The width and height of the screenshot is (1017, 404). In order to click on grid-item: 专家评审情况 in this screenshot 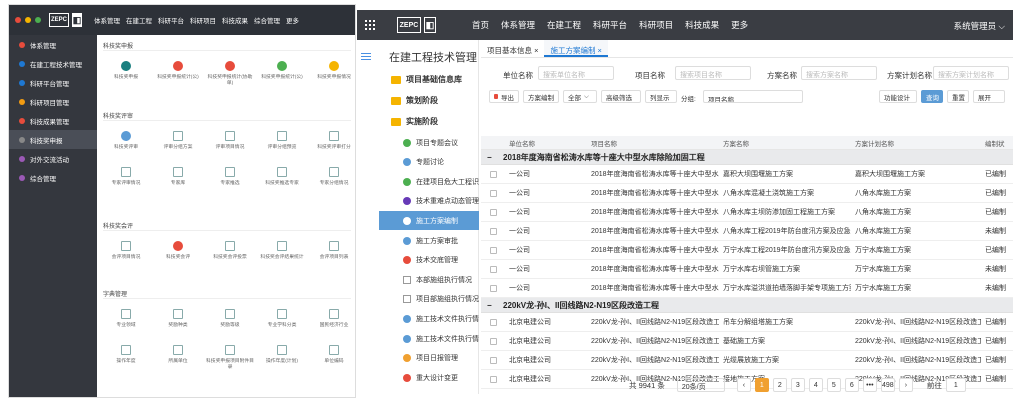, I will do `click(126, 177)`.